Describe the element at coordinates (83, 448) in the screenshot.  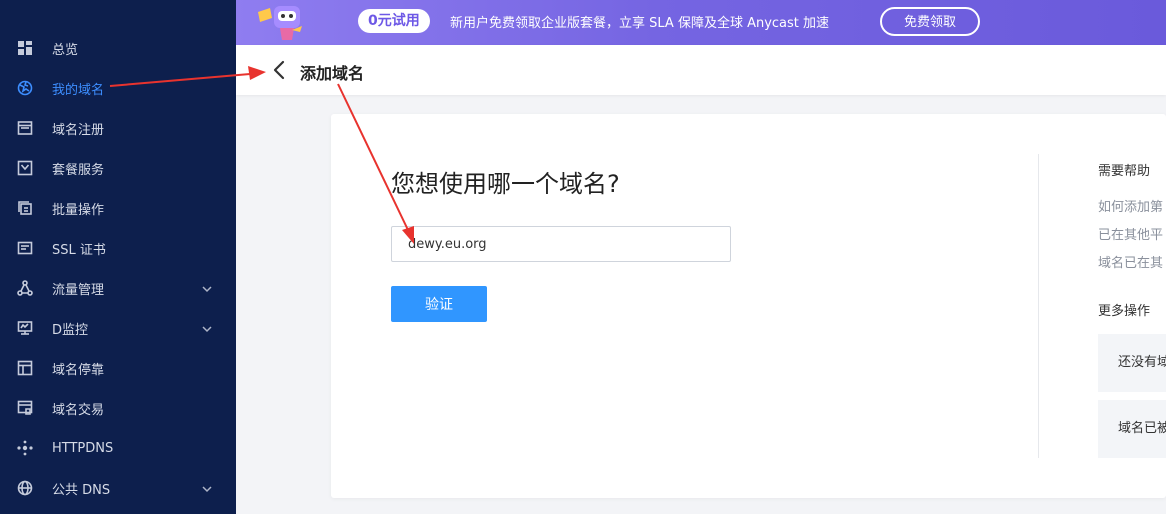
I see `sidebar-item-label: HTTPDNS` at that location.